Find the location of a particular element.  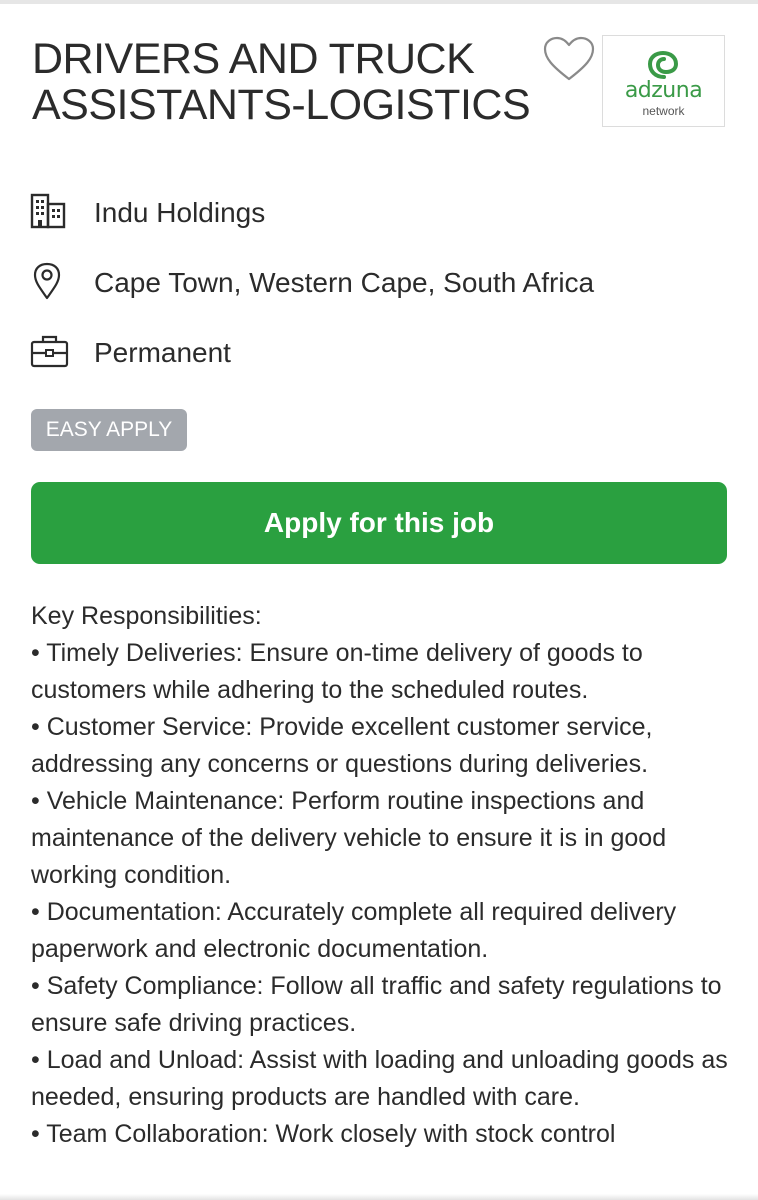

description-heading: Key Responsibilities: is located at coordinates (146, 616).